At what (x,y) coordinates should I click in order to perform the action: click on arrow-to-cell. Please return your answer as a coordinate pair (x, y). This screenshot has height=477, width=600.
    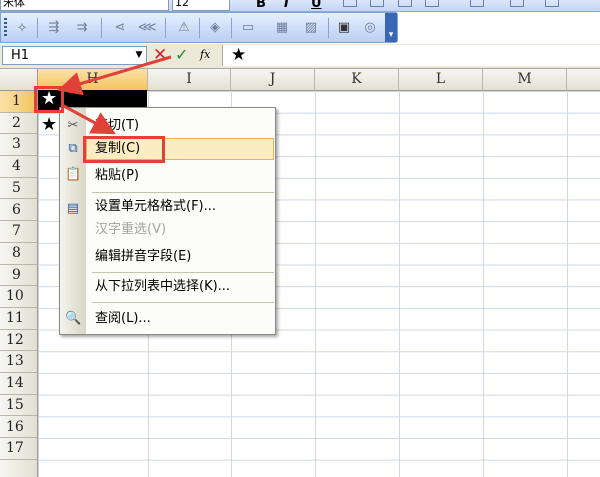
    Looking at the image, I should click on (114, 75).